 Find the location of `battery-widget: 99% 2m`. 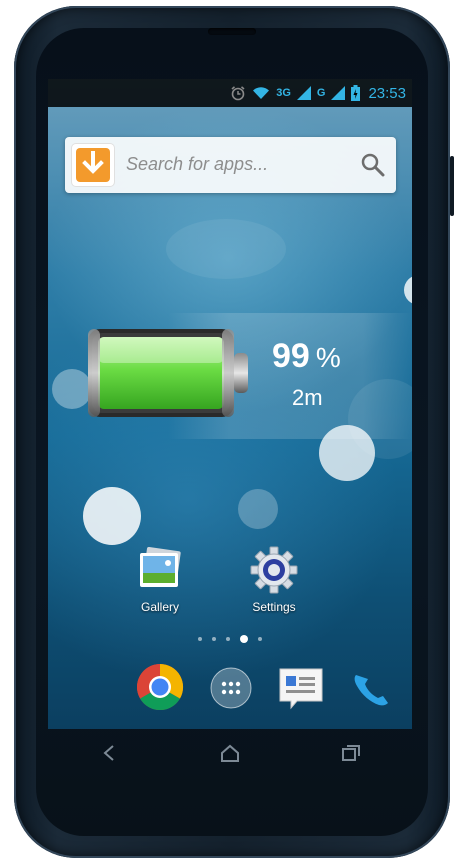

battery-widget: 99% 2m is located at coordinates (230, 376).